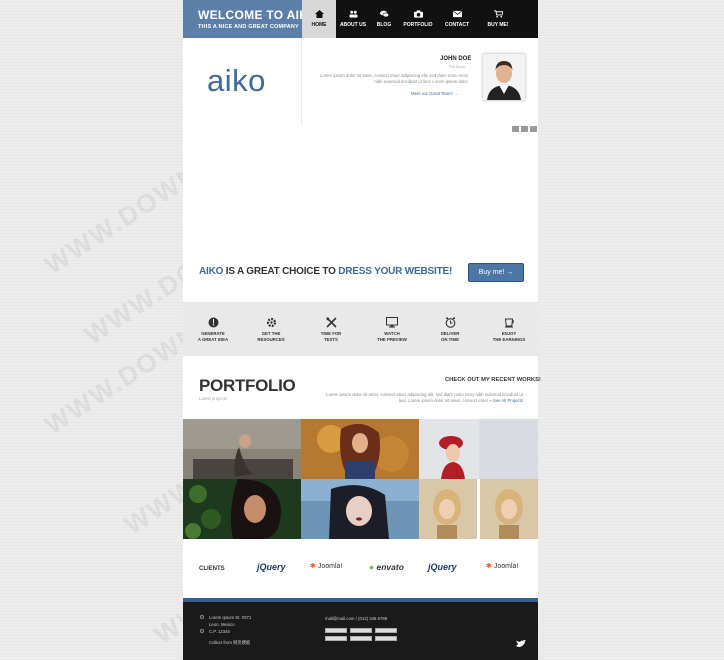 The height and width of the screenshot is (660, 724). I want to click on tools-icon, so click(331, 322).